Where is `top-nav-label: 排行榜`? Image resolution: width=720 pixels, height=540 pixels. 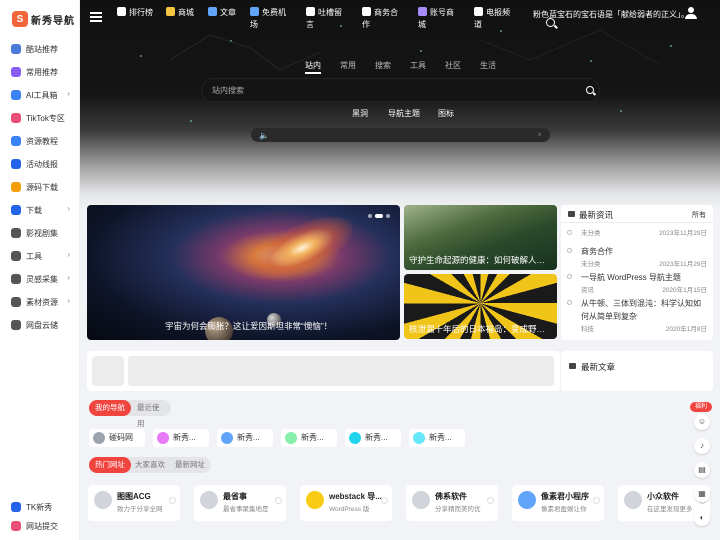
top-nav-label: 排行榜 is located at coordinates (141, 12).